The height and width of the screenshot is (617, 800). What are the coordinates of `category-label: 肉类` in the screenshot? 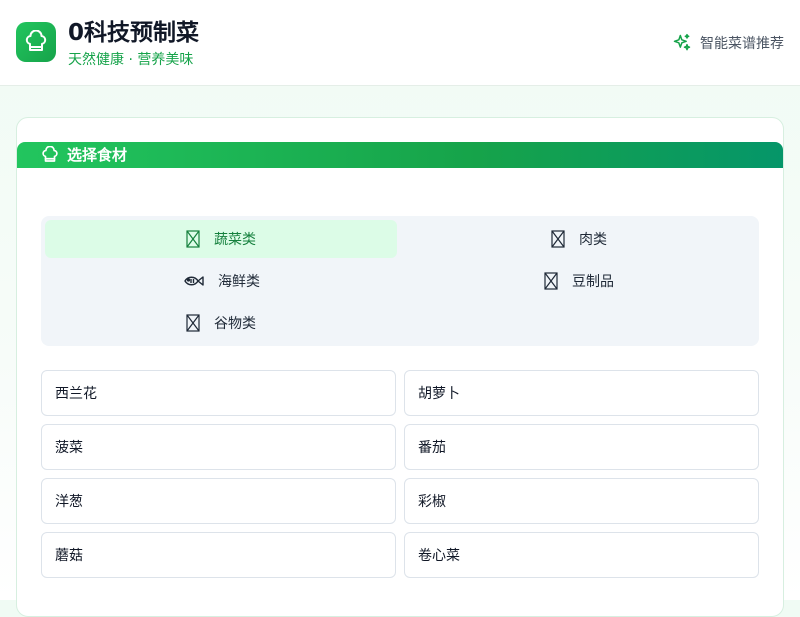 It's located at (593, 240).